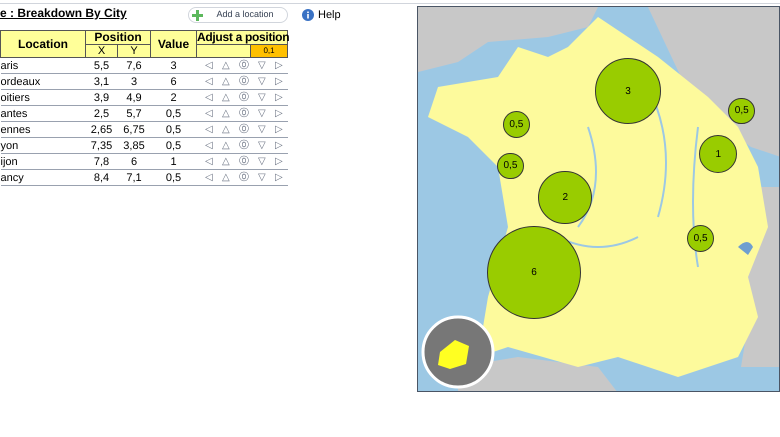  Describe the element at coordinates (173, 82) in the screenshot. I see `value-cell: 6` at that location.